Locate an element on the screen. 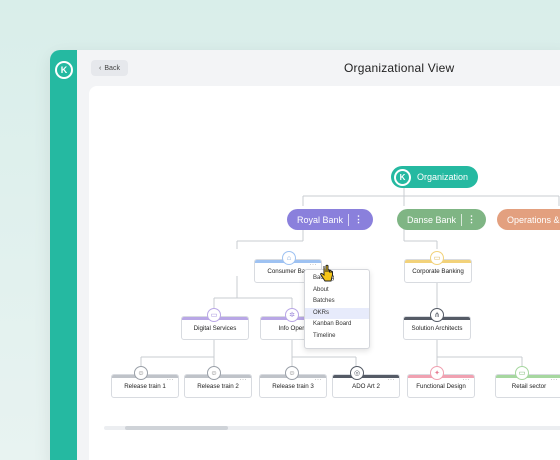  operations-label: Operations & is located at coordinates (533, 219).